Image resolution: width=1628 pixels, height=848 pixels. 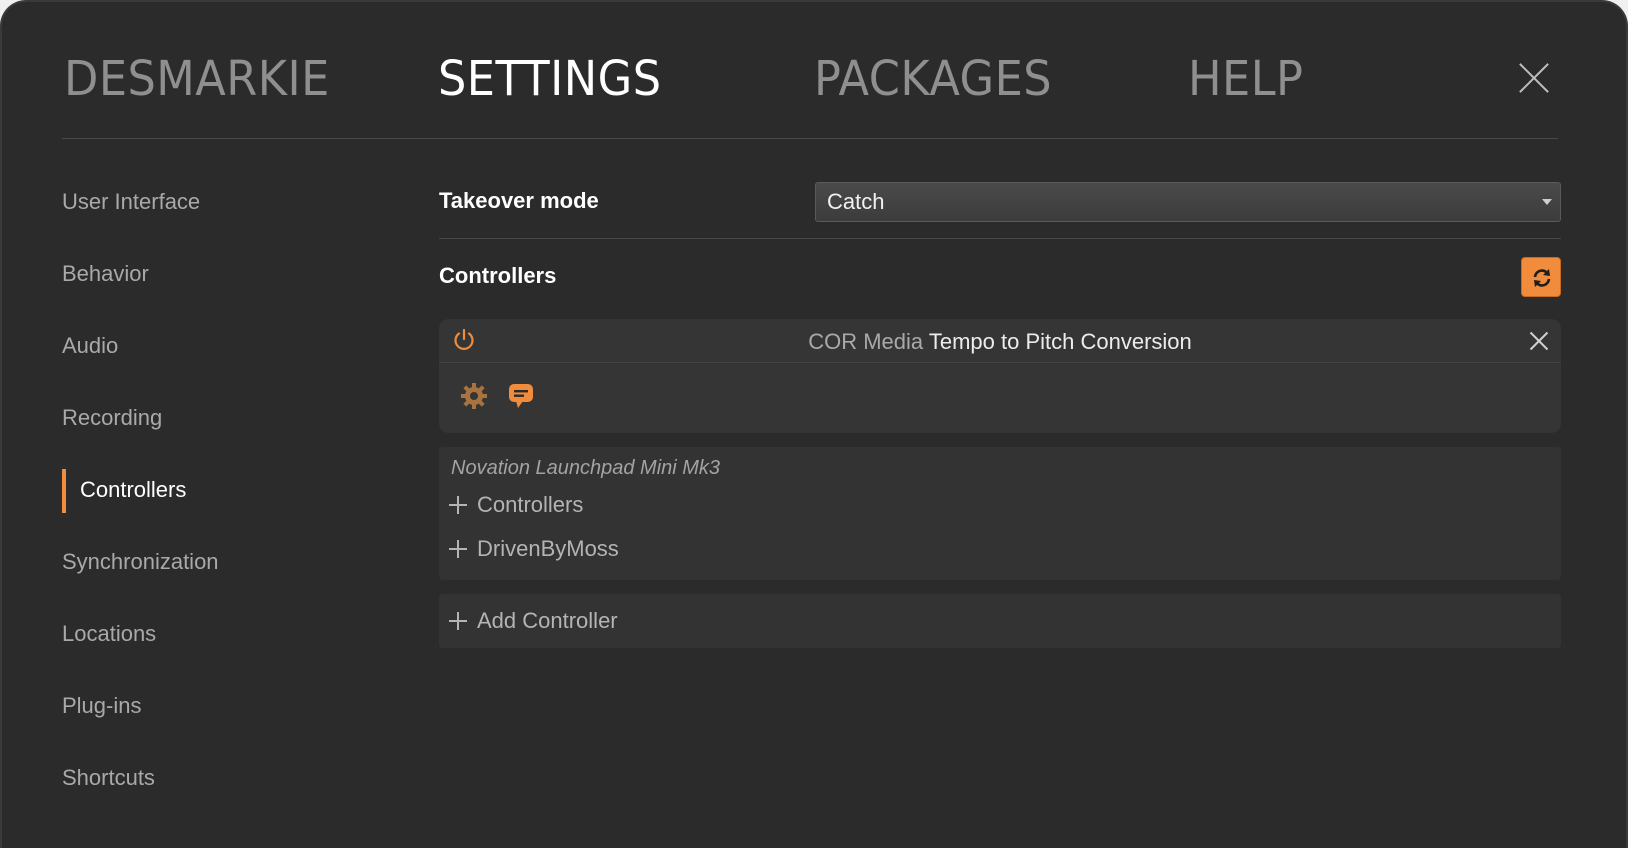 What do you see at coordinates (1060, 341) in the screenshot?
I see `controller-name: Tempo to Pitch Conversion` at bounding box center [1060, 341].